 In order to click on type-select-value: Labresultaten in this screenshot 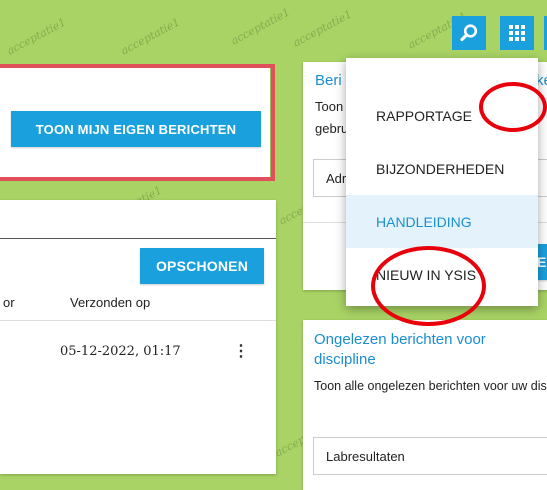, I will do `click(365, 456)`.